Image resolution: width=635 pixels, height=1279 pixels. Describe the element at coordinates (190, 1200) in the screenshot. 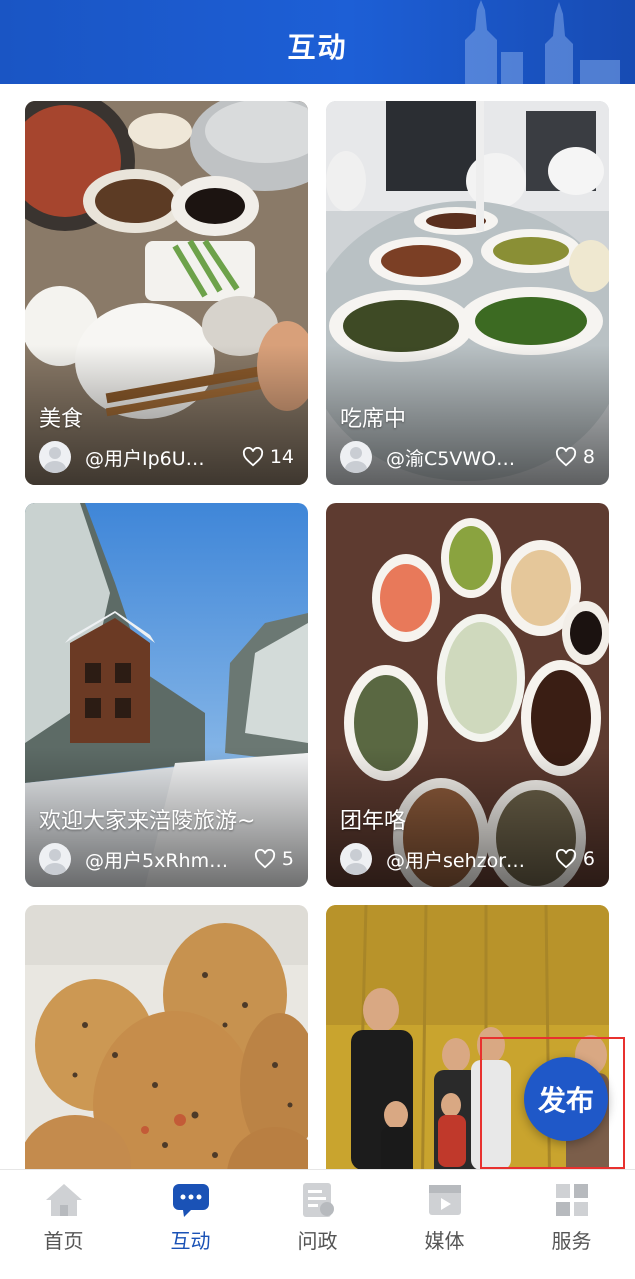

I see `chat-icon` at that location.